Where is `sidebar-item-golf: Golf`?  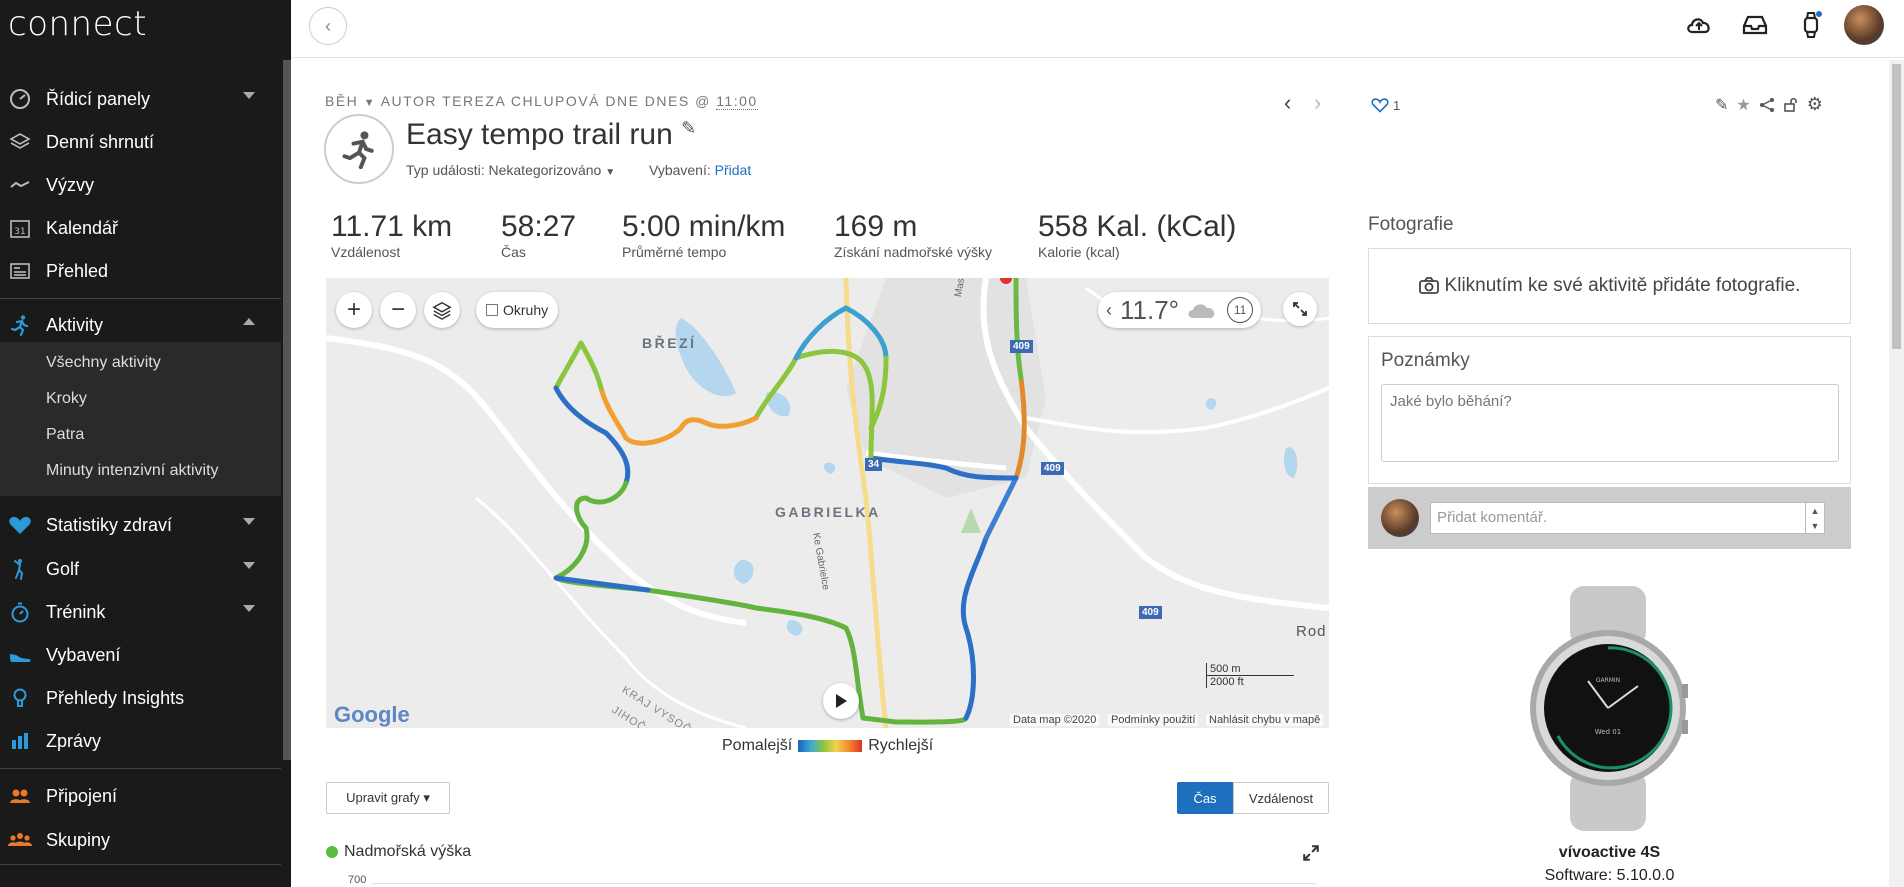
sidebar-item-golf: Golf is located at coordinates (140, 569).